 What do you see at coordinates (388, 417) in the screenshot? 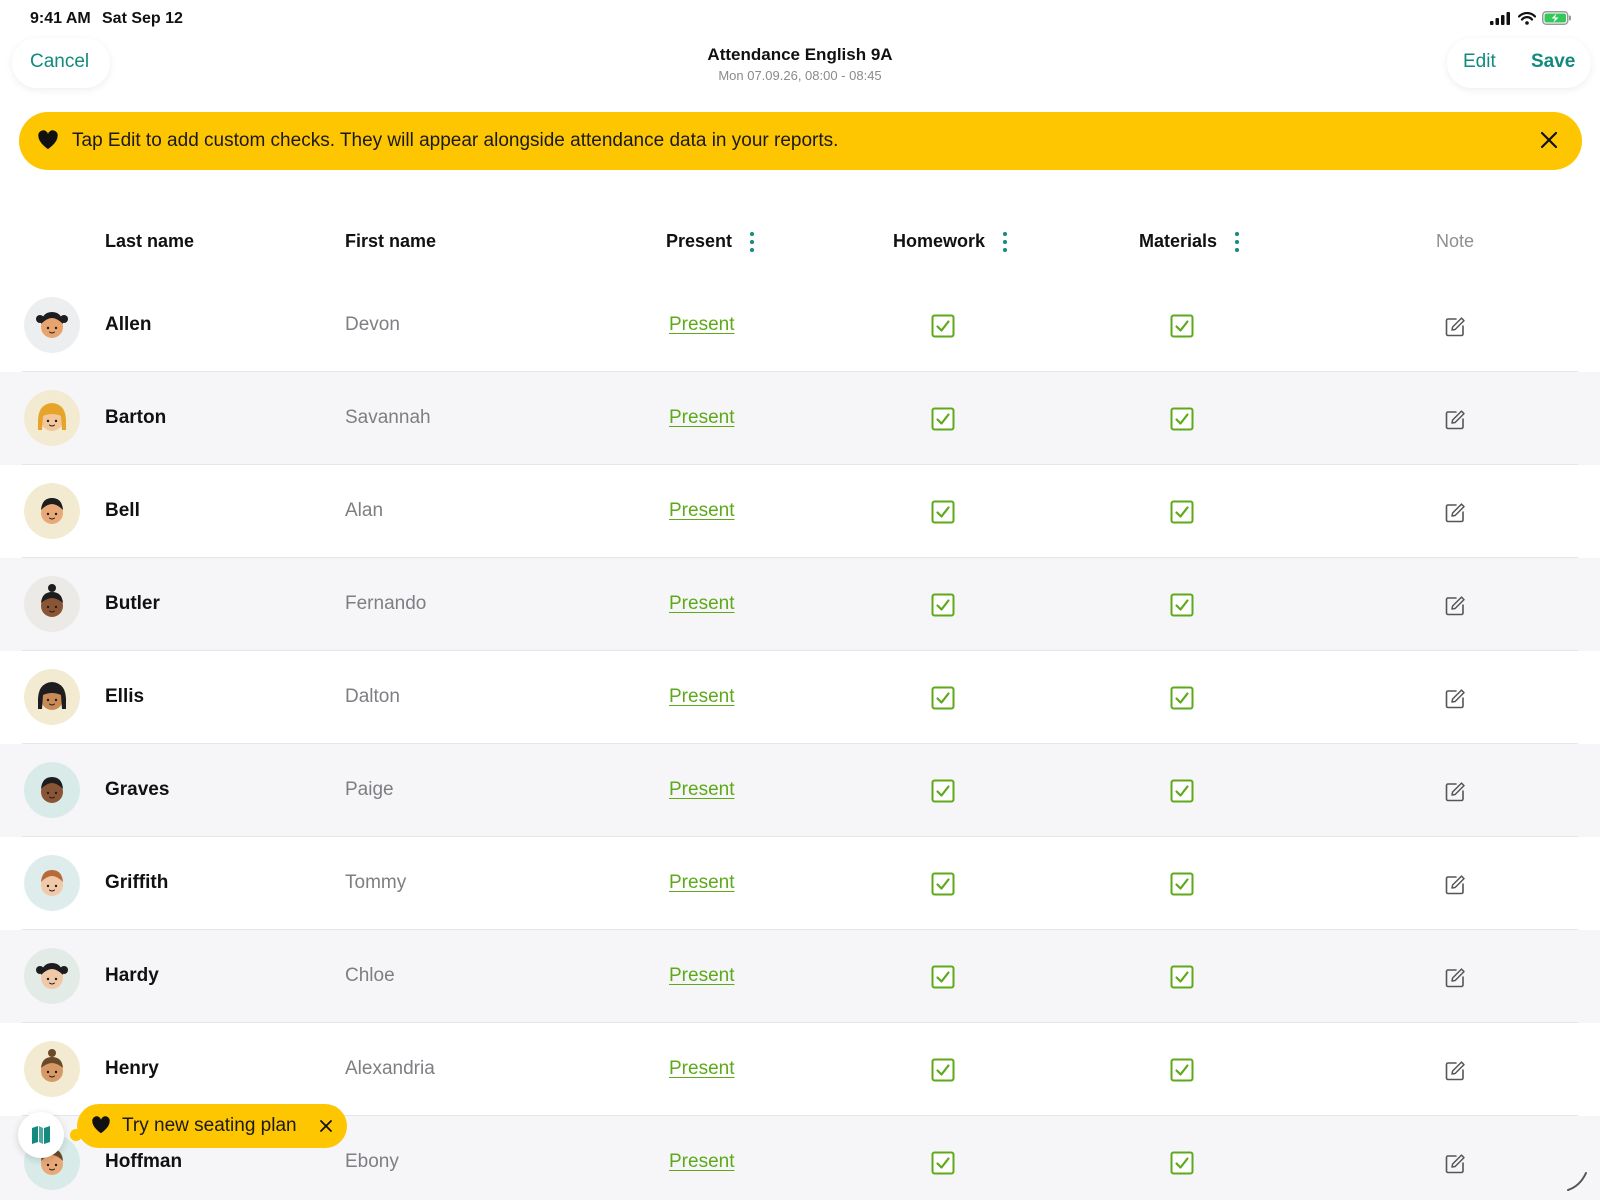
I see `first-name-cell: Savannah` at bounding box center [388, 417].